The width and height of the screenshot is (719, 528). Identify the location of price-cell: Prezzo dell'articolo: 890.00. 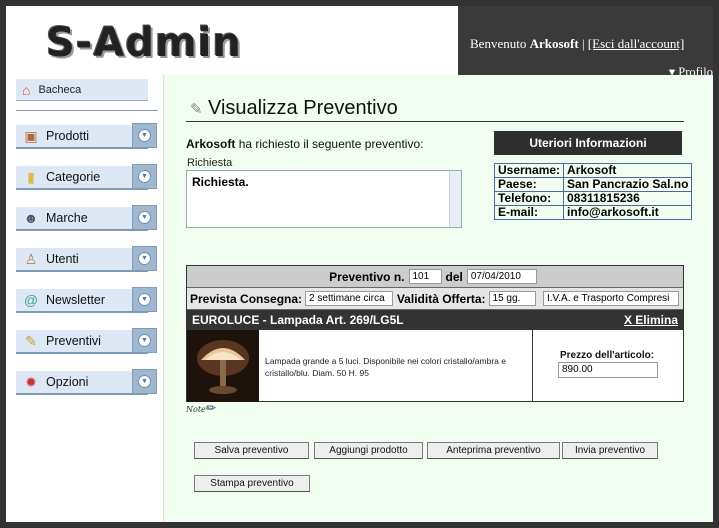
(608, 366).